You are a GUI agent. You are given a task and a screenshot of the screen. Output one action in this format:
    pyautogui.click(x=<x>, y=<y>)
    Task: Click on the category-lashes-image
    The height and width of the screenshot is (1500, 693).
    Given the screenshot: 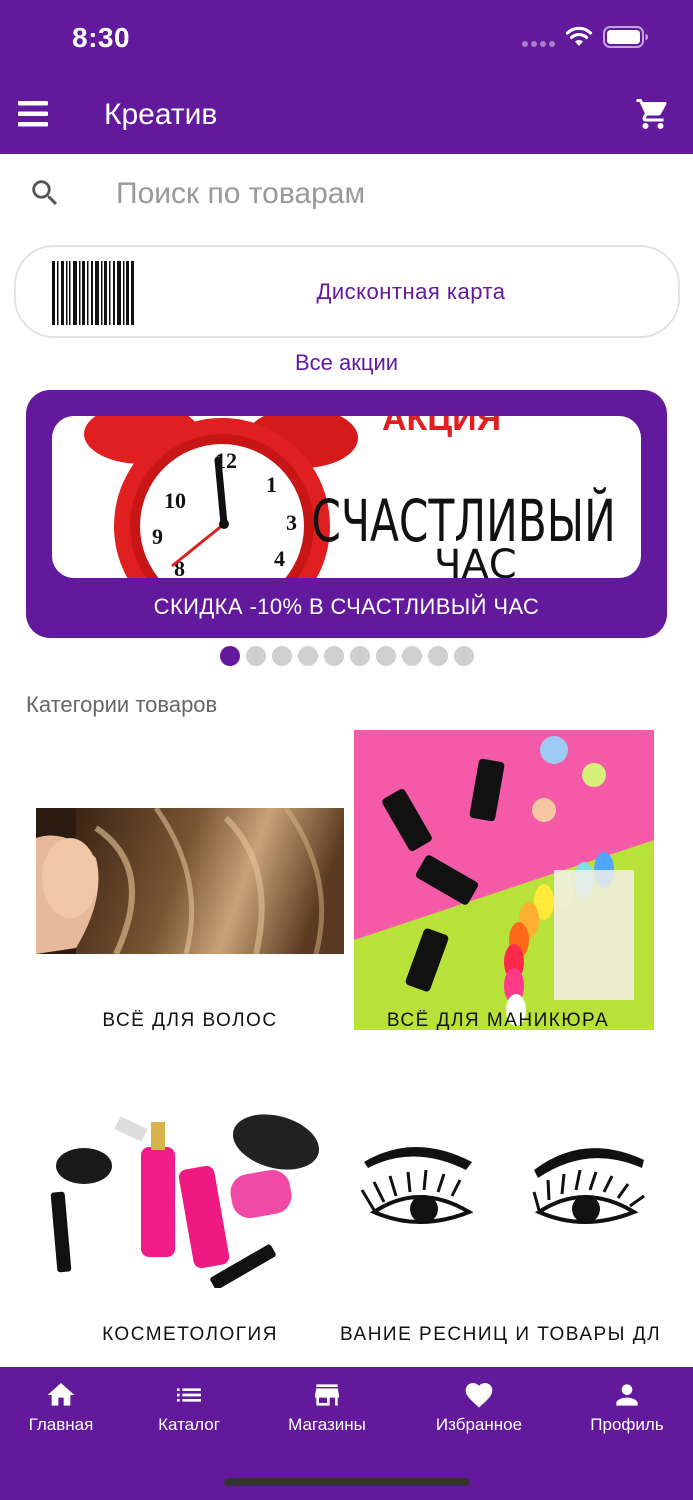 What is the action you would take?
    pyautogui.click(x=504, y=1190)
    